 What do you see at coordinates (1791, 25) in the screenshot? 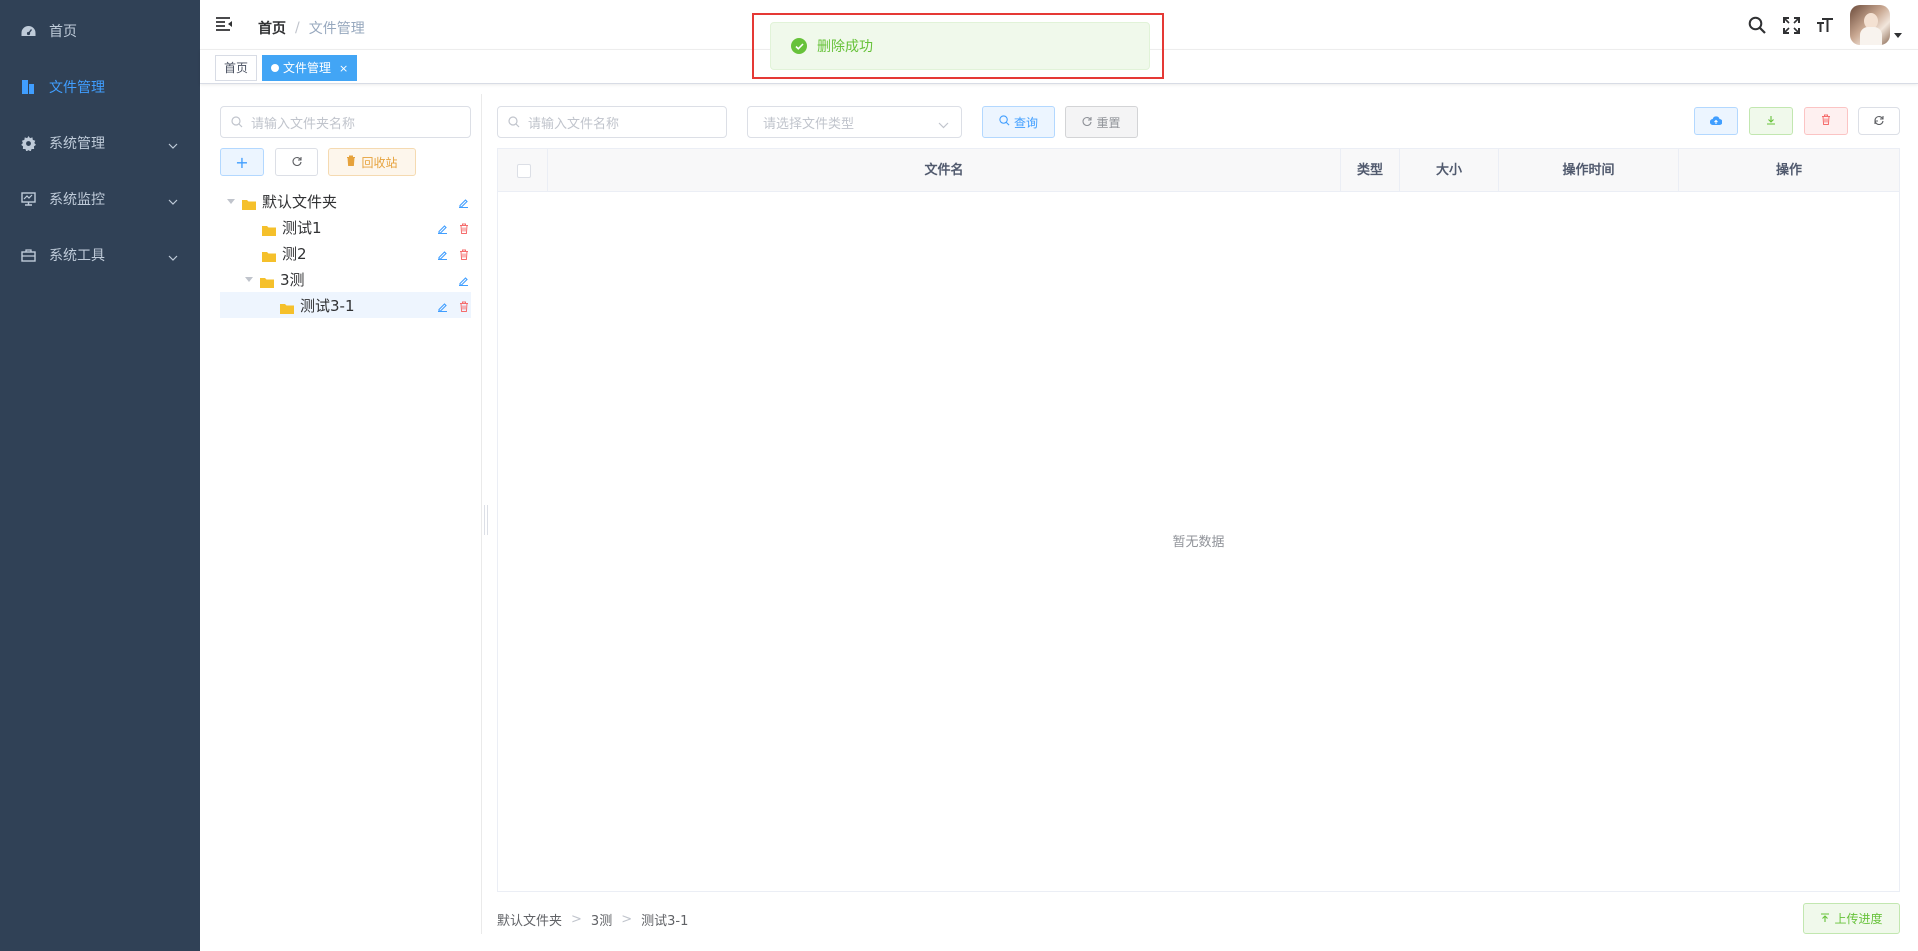
I see `fullscreen-icon` at bounding box center [1791, 25].